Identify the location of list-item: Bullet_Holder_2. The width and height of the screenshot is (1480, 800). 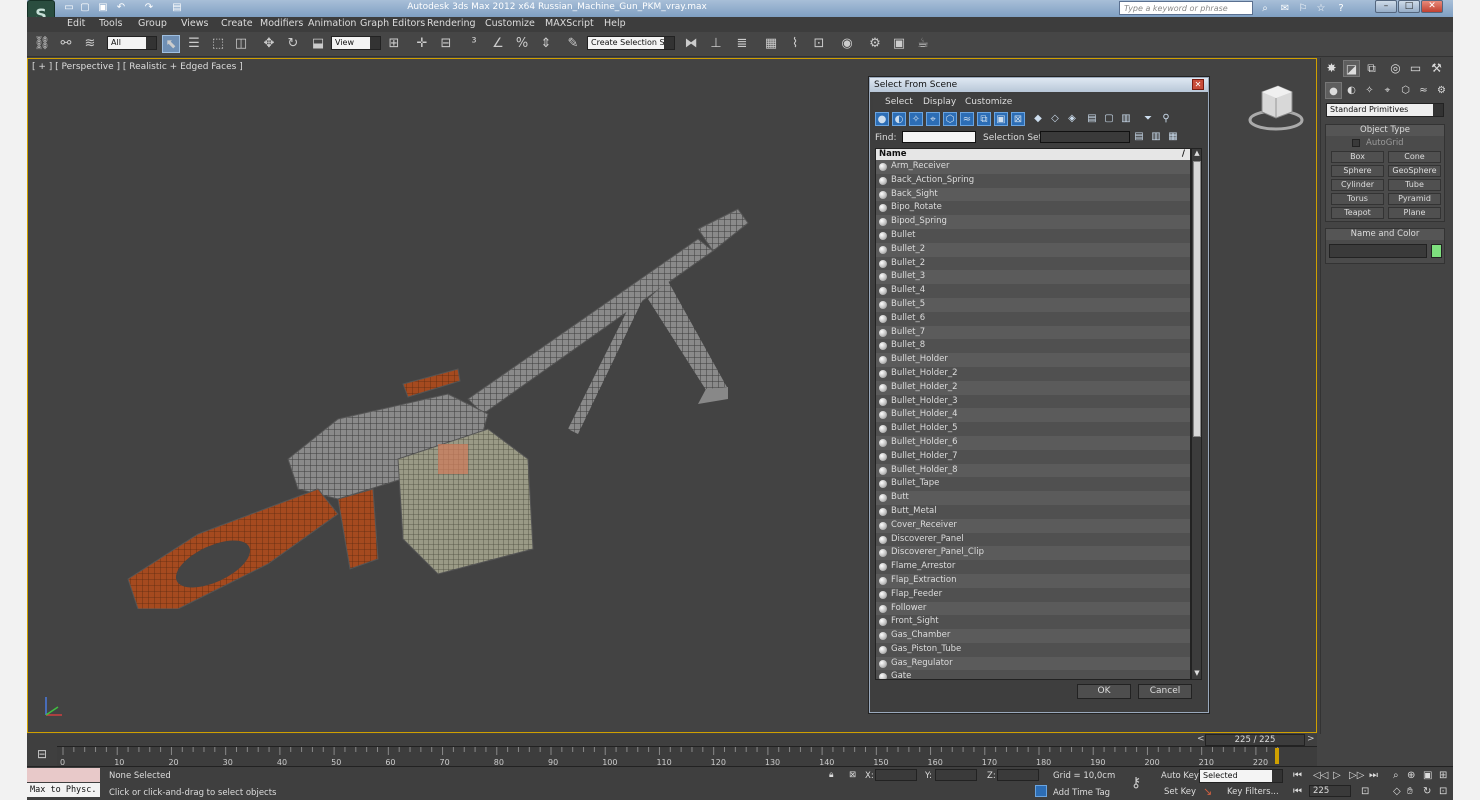
(1033, 387).